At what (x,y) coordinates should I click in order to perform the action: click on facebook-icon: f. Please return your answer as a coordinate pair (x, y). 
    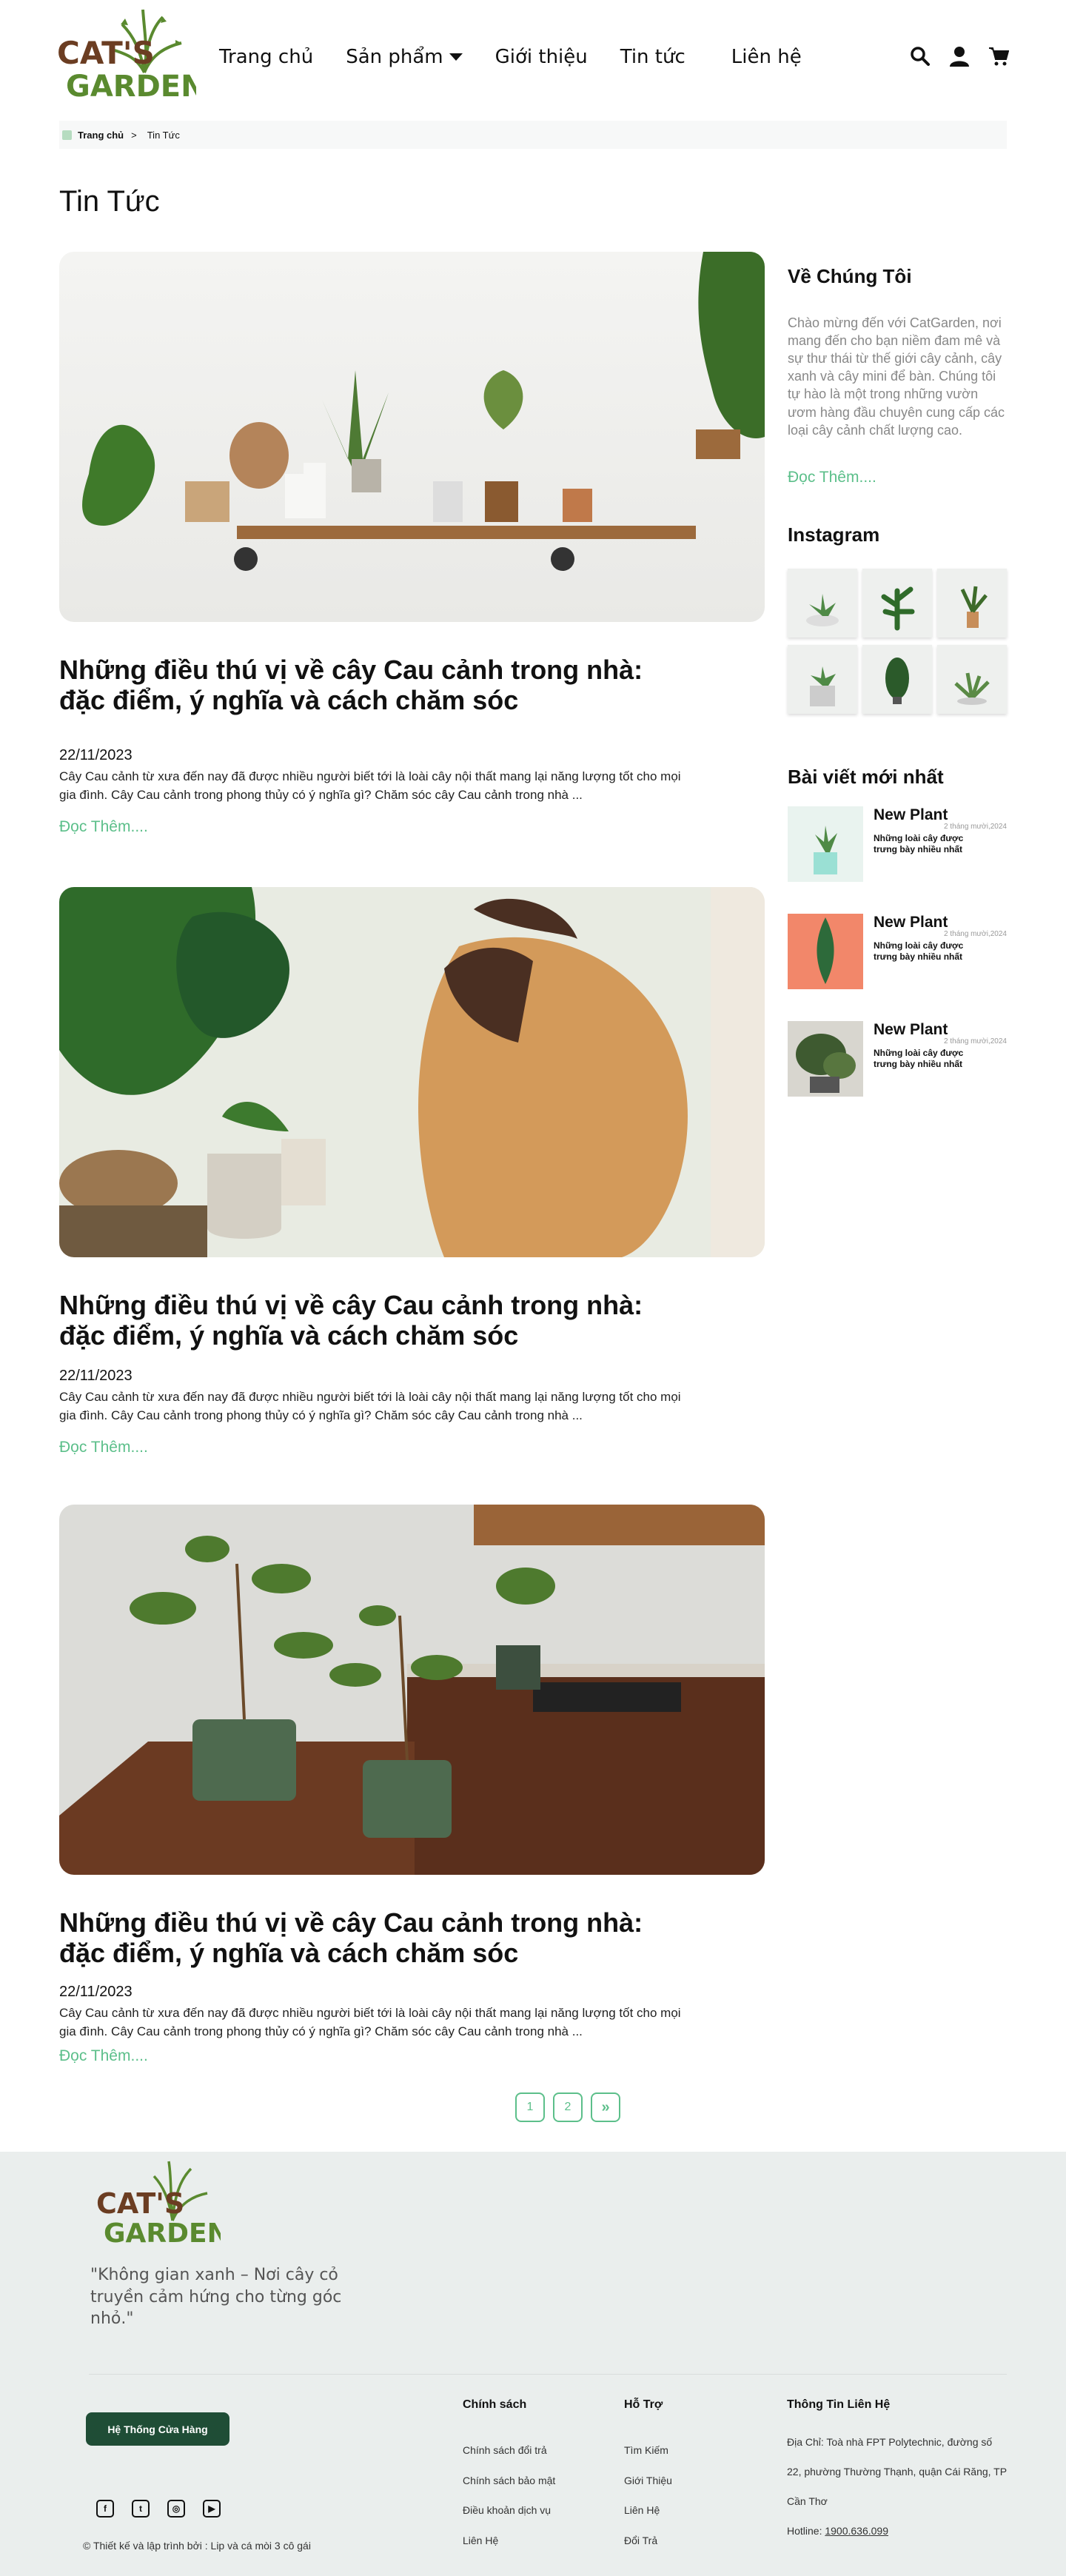
    Looking at the image, I should click on (105, 2509).